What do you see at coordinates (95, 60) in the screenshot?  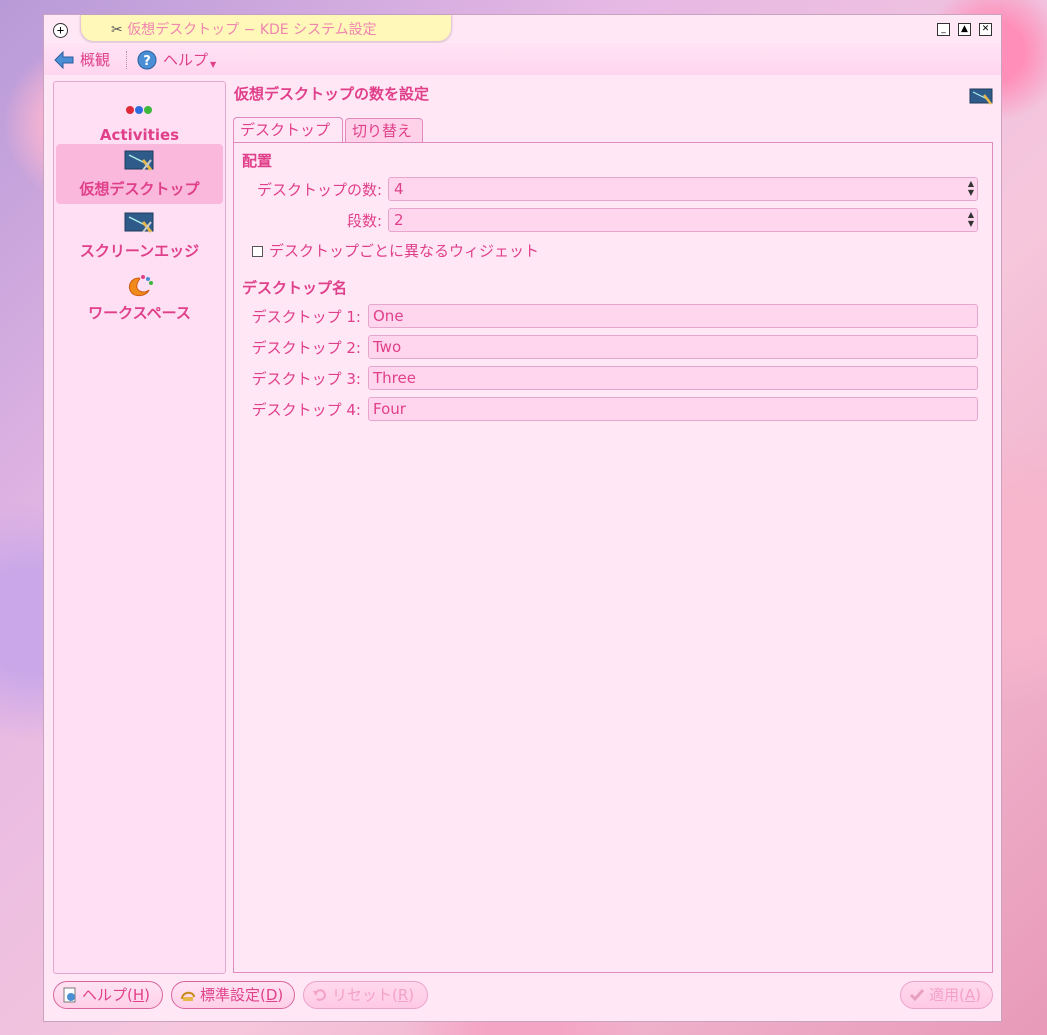 I see `overview-label: 概観` at bounding box center [95, 60].